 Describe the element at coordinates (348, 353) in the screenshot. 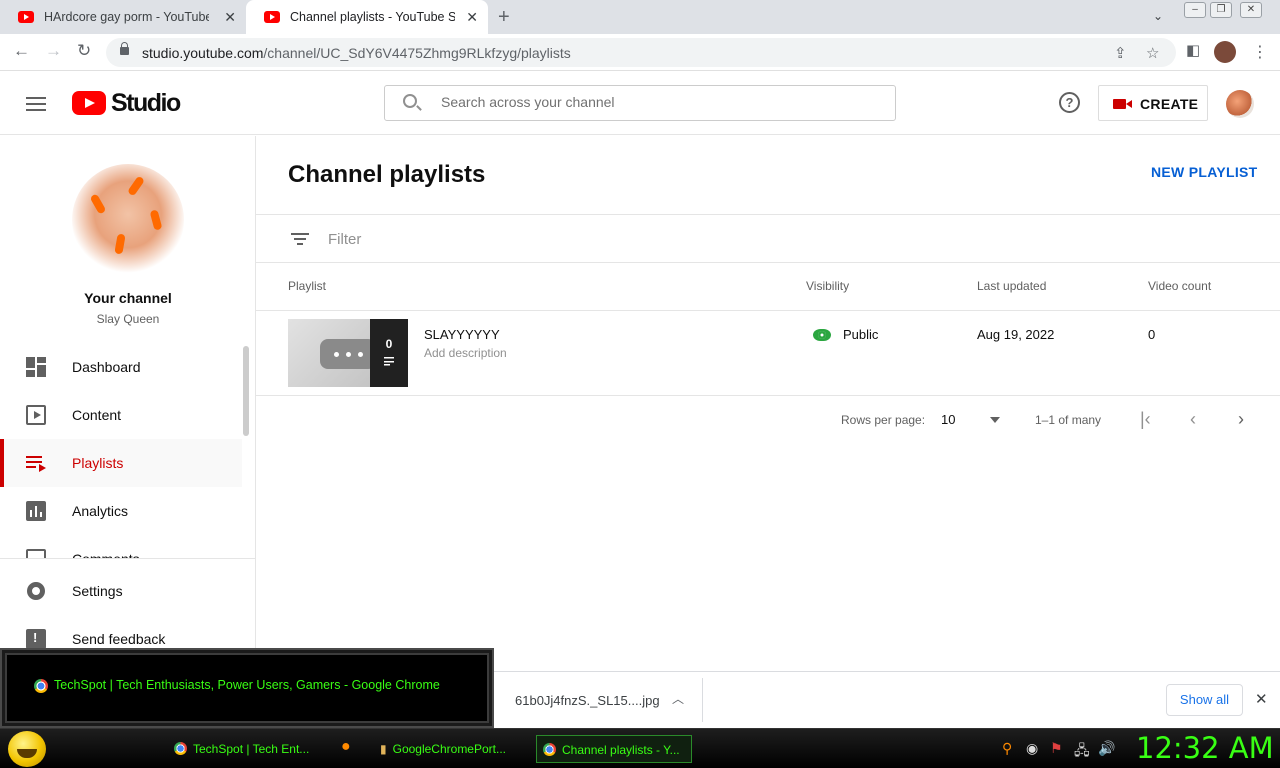

I see `playlist-thumbnail: 0` at that location.